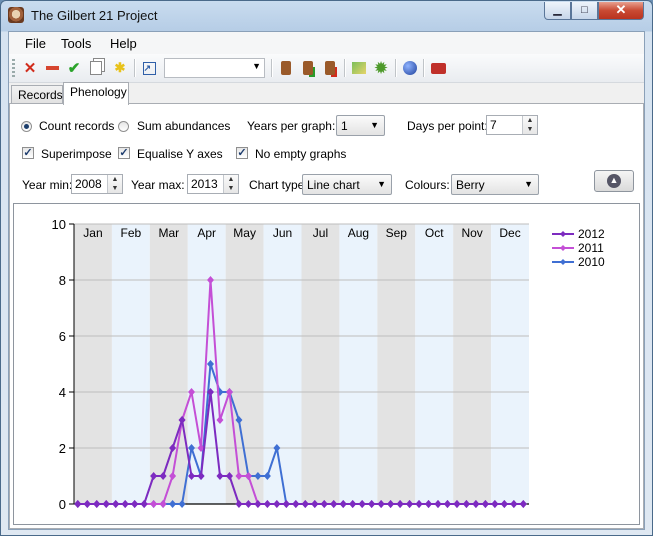  I want to click on month-label: Nov, so click(471, 233).